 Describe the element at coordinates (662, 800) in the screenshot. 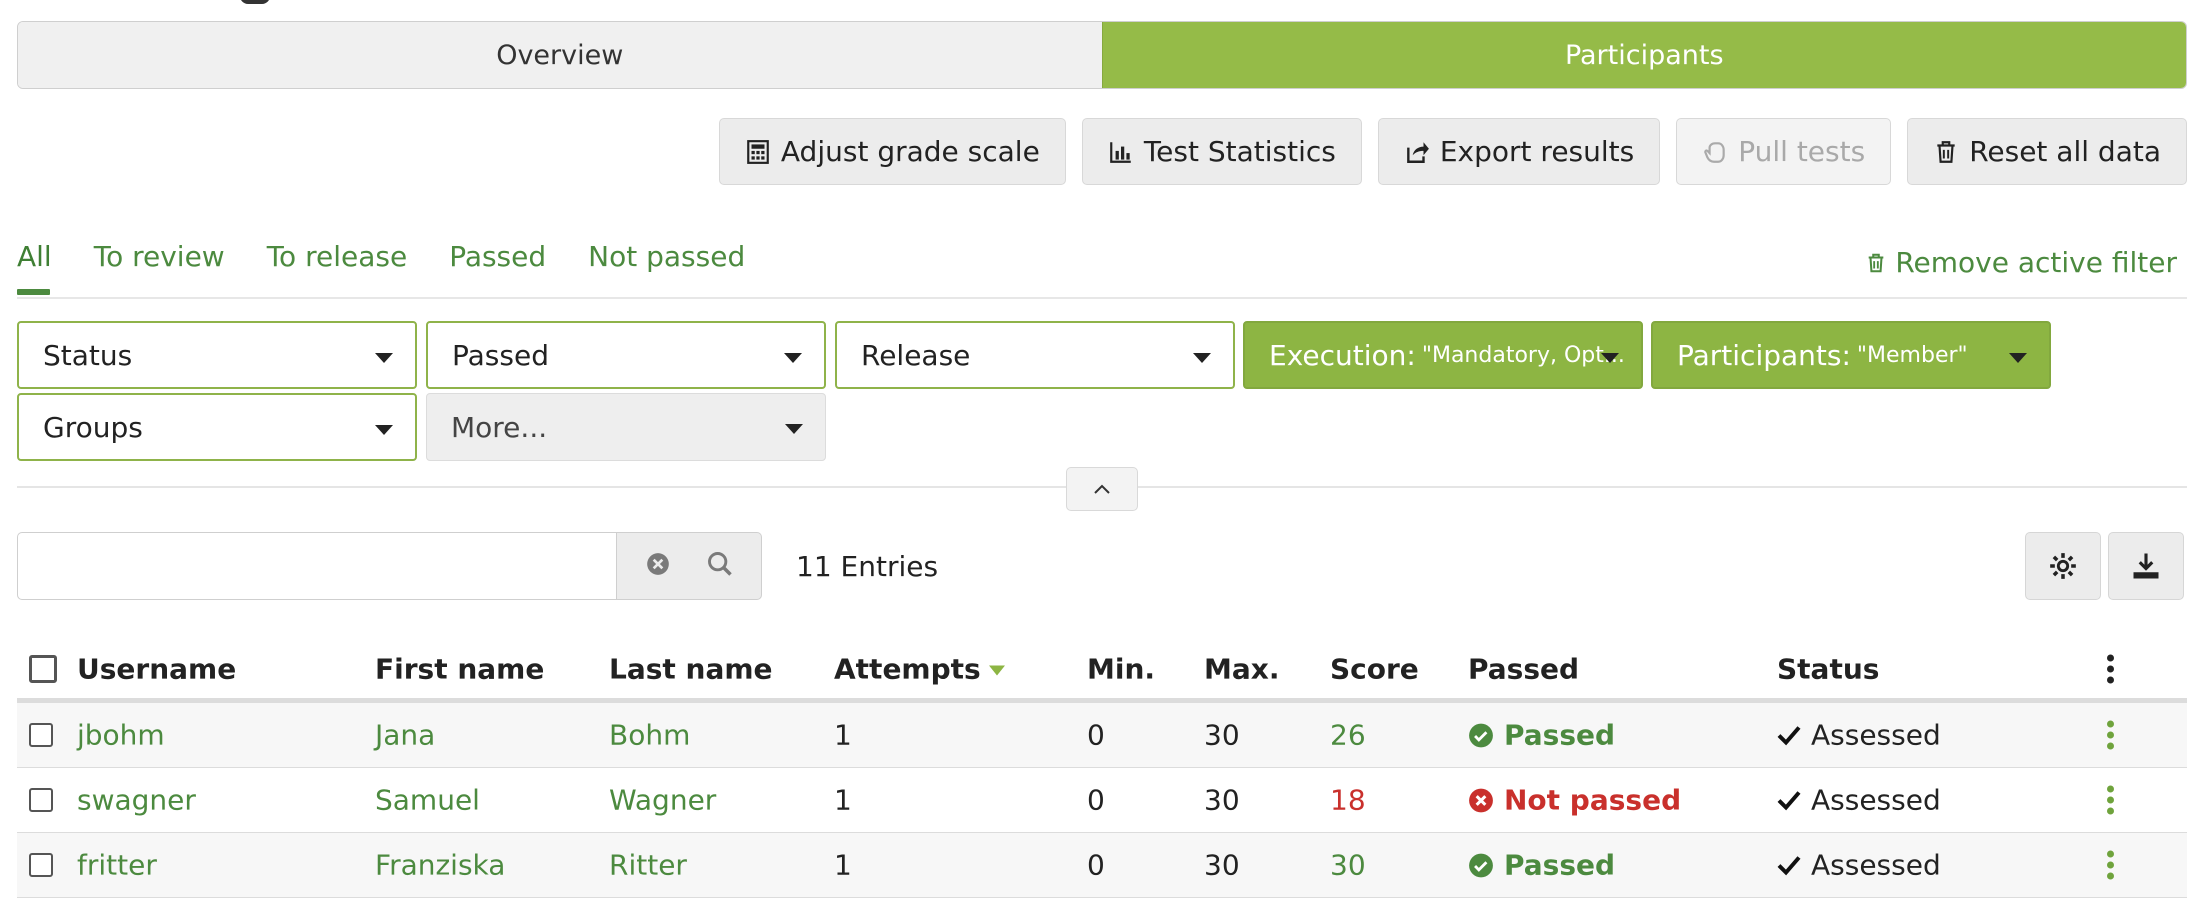

I see `last-name-link: Wagner` at that location.